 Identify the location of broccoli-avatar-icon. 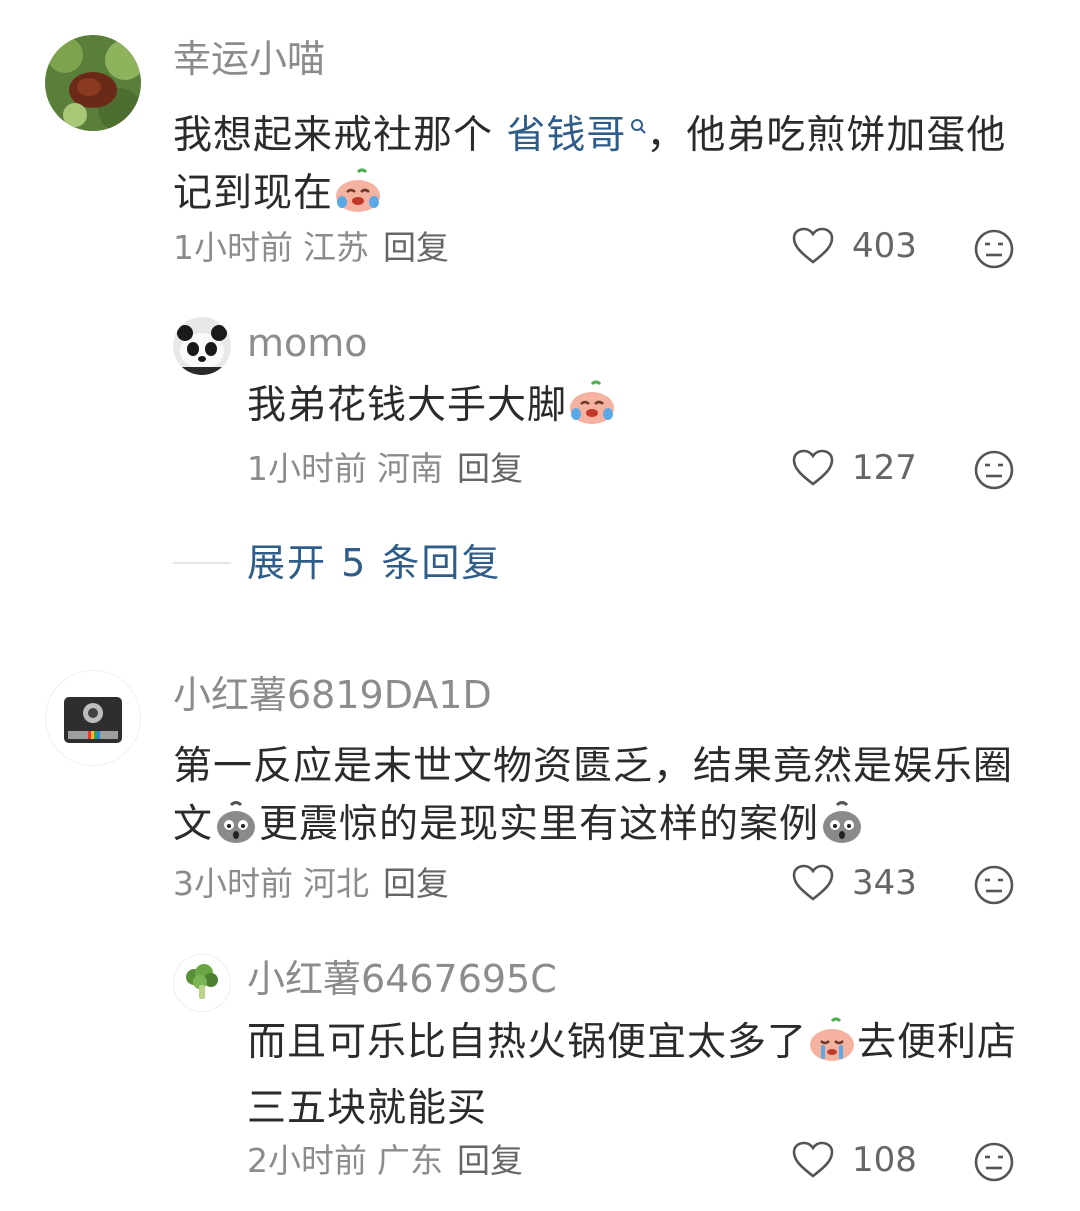
(202, 983).